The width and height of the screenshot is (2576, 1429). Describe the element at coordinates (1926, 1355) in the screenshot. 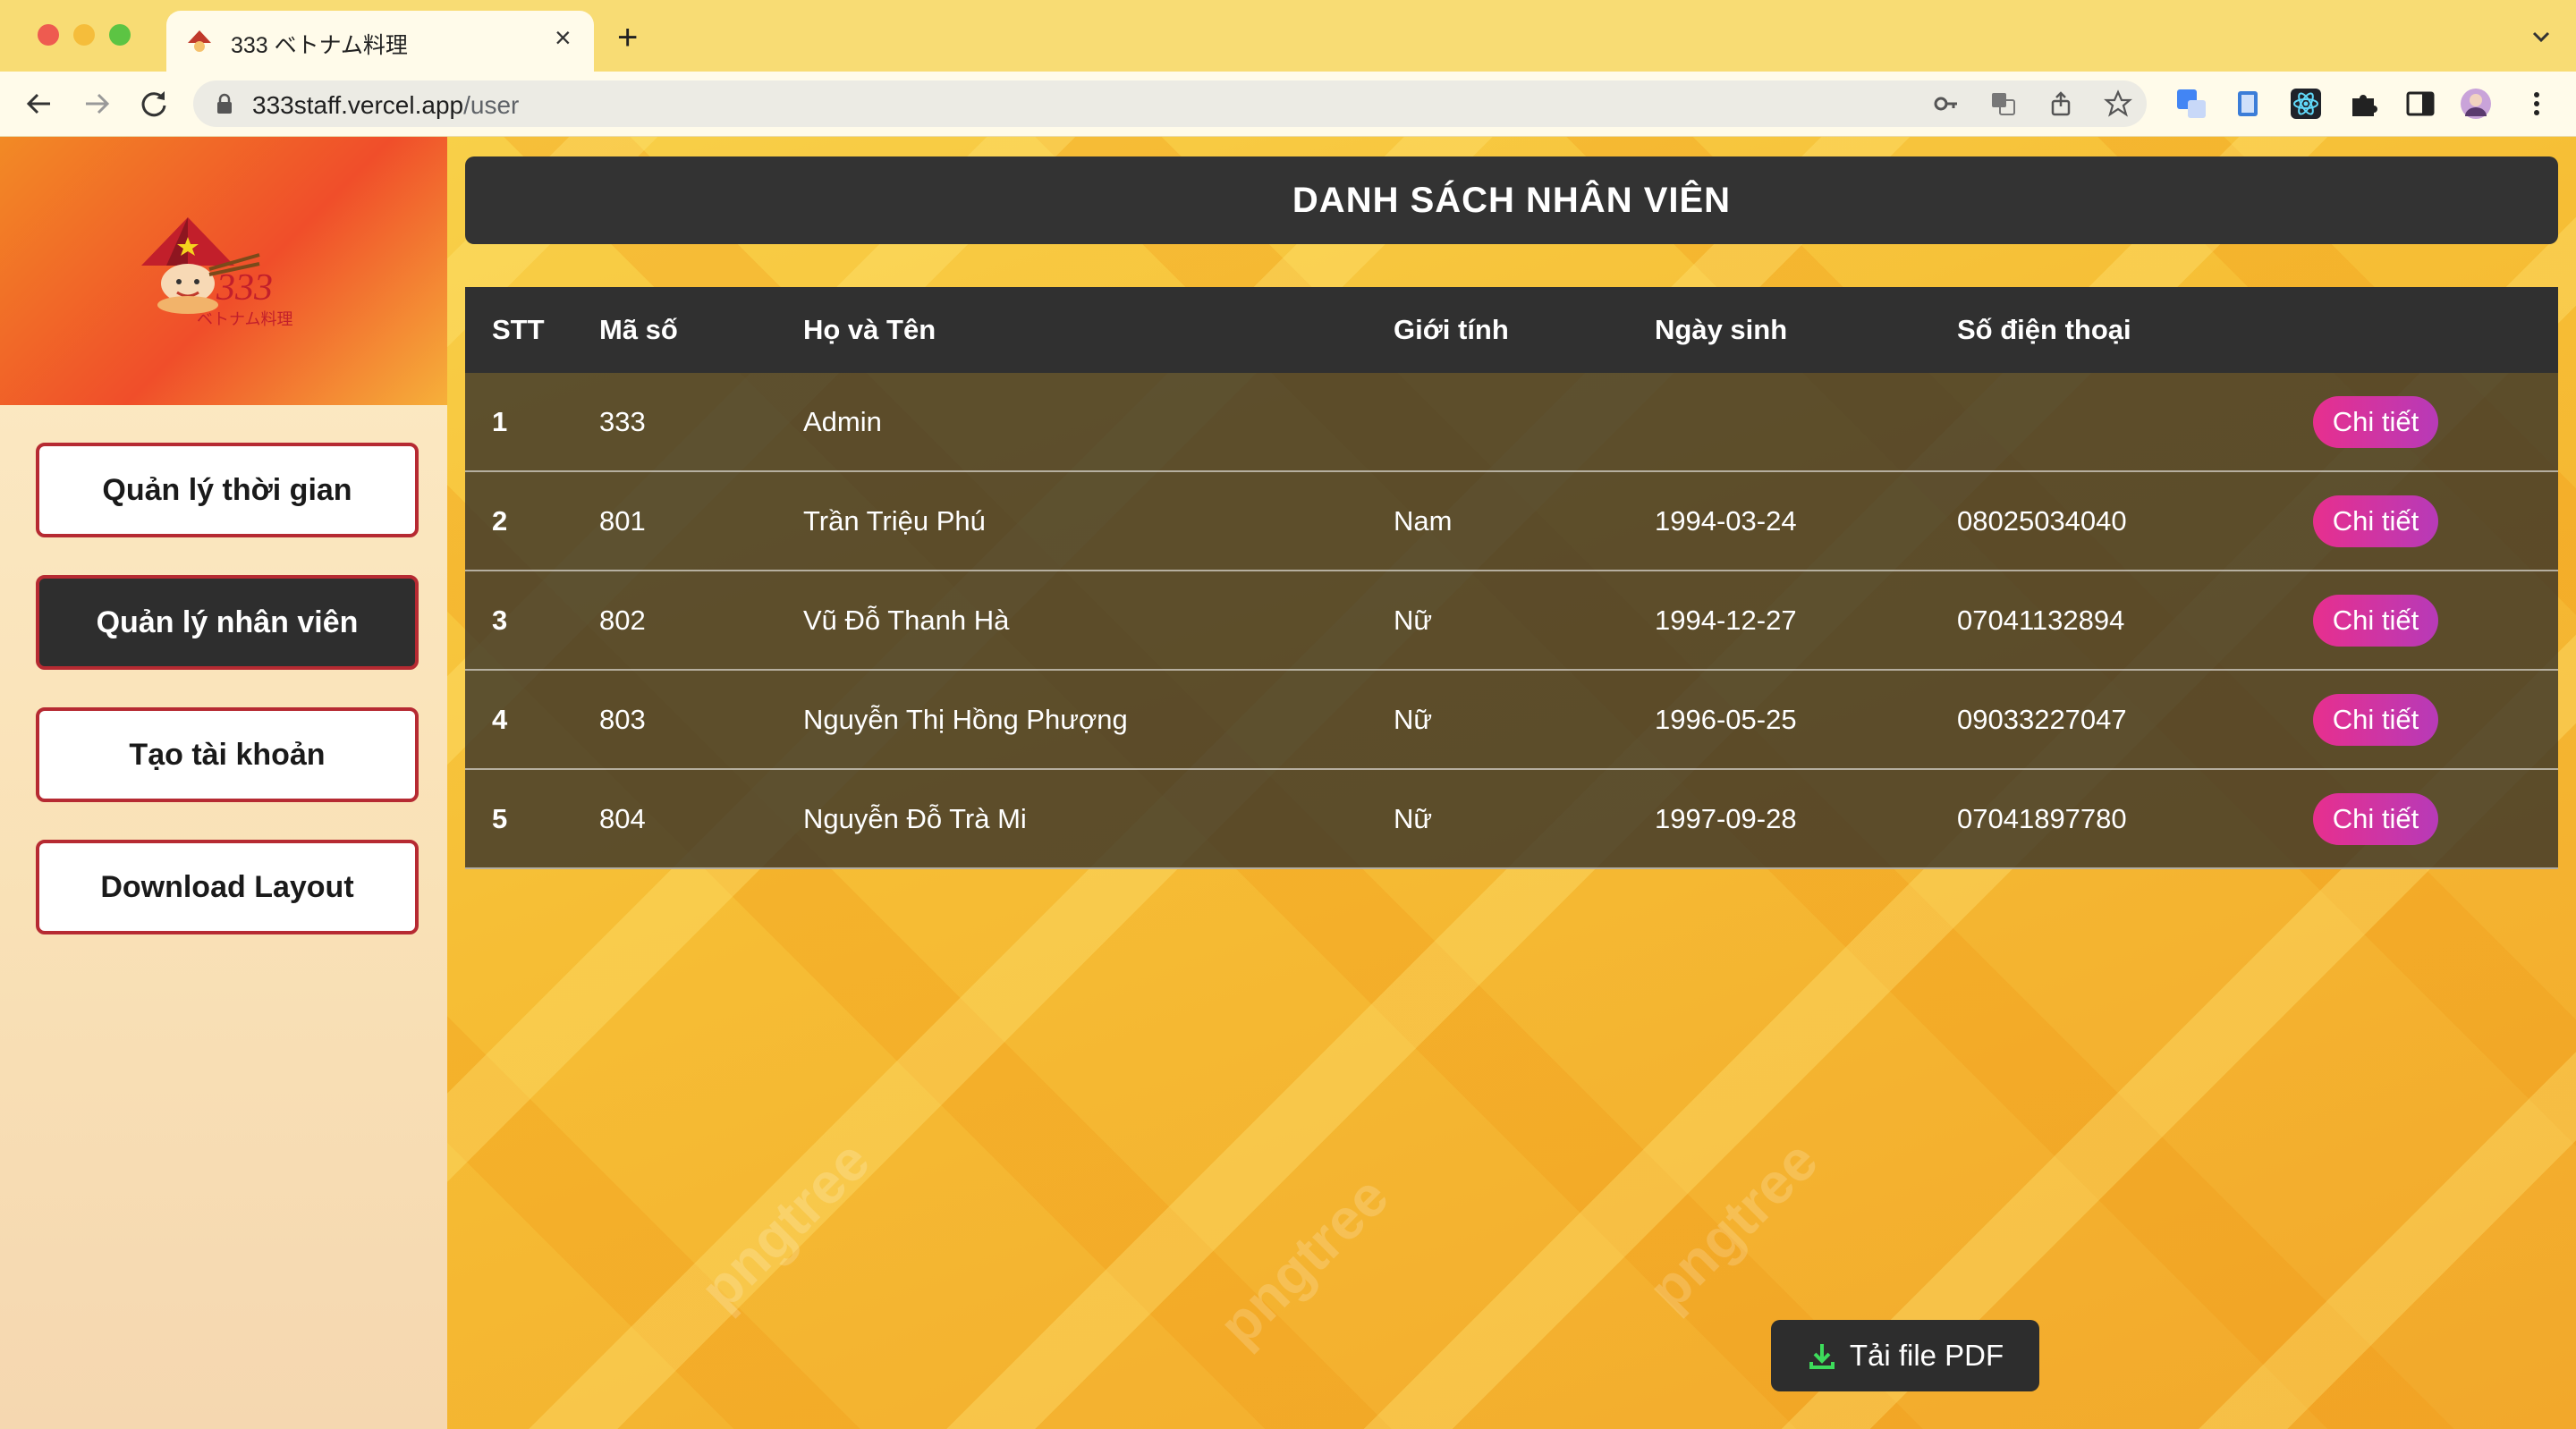

I see `download-pdf-label: Tải file PDF` at that location.